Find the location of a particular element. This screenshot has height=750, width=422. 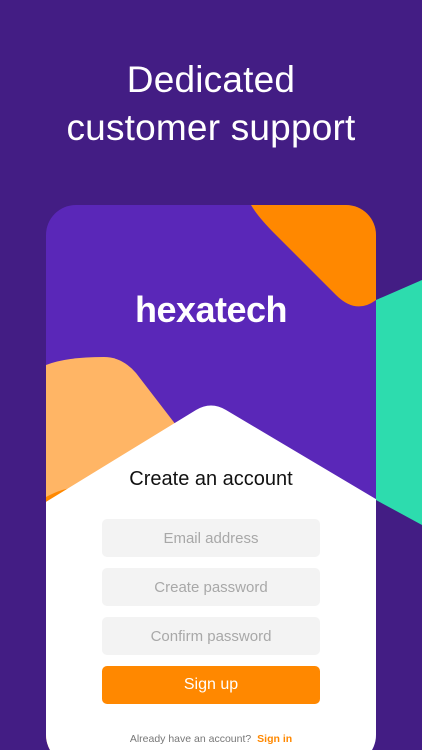

sign-in-prompt: Already have an account? Sign in is located at coordinates (211, 739).